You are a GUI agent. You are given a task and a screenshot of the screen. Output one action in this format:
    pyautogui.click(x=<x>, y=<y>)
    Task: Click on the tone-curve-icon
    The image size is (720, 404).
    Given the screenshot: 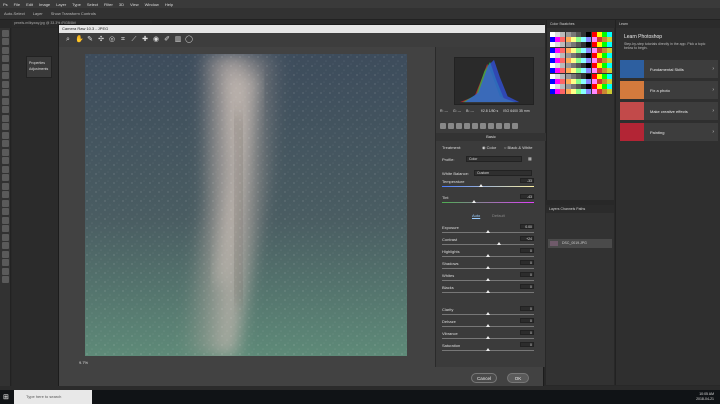 What is the action you would take?
    pyautogui.click(x=451, y=126)
    